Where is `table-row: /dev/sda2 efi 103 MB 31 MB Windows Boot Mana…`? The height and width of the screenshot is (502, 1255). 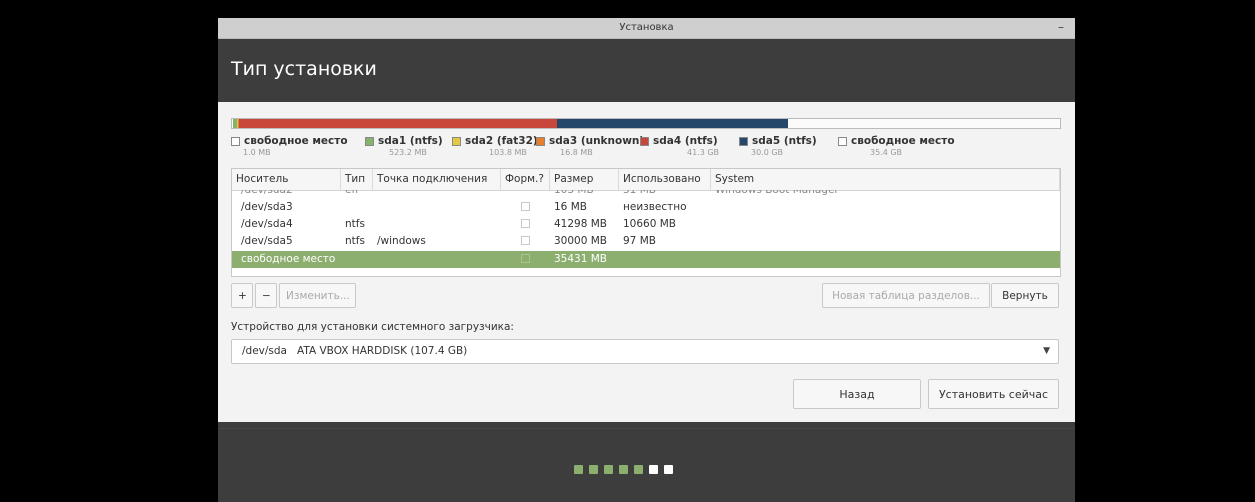 table-row: /dev/sda2 efi 103 MB 31 MB Windows Boot Mana… is located at coordinates (646, 194).